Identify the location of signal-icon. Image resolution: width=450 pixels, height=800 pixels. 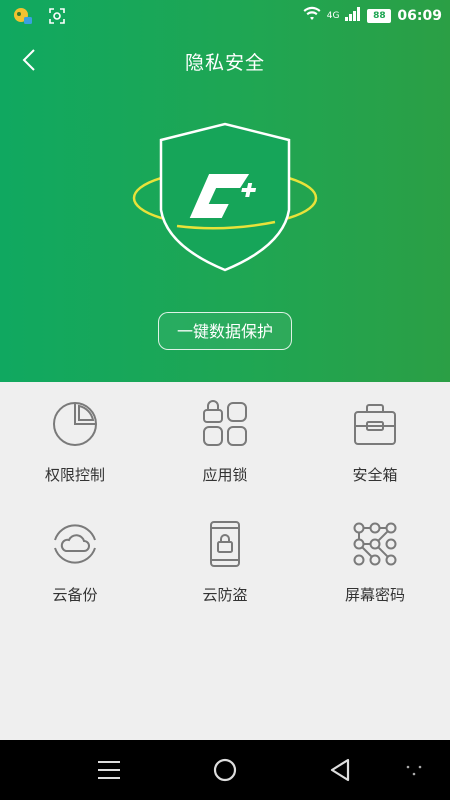
(353, 16).